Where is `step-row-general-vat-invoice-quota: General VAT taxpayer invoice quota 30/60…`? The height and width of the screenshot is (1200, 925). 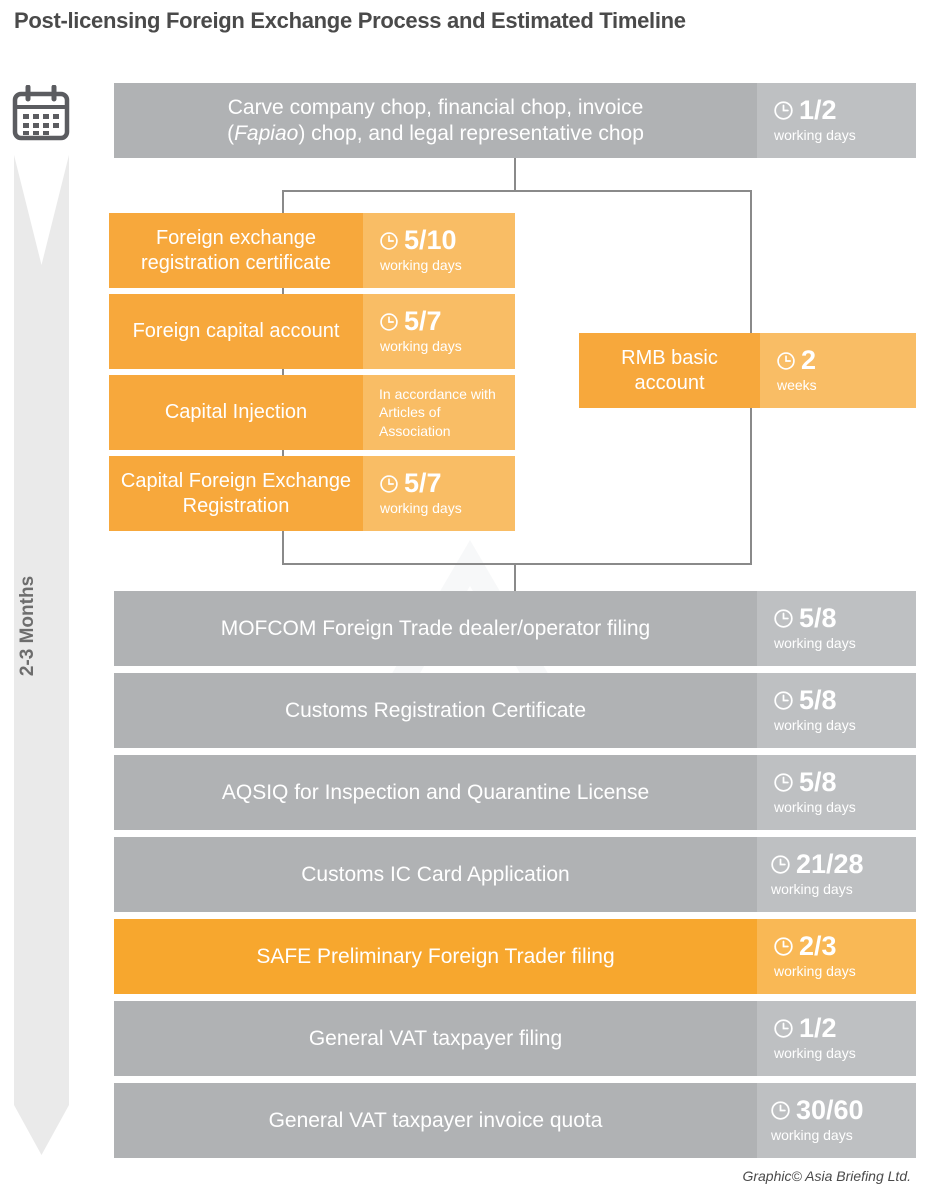
step-row-general-vat-invoice-quota: General VAT taxpayer invoice quota 30/60… is located at coordinates (515, 1120).